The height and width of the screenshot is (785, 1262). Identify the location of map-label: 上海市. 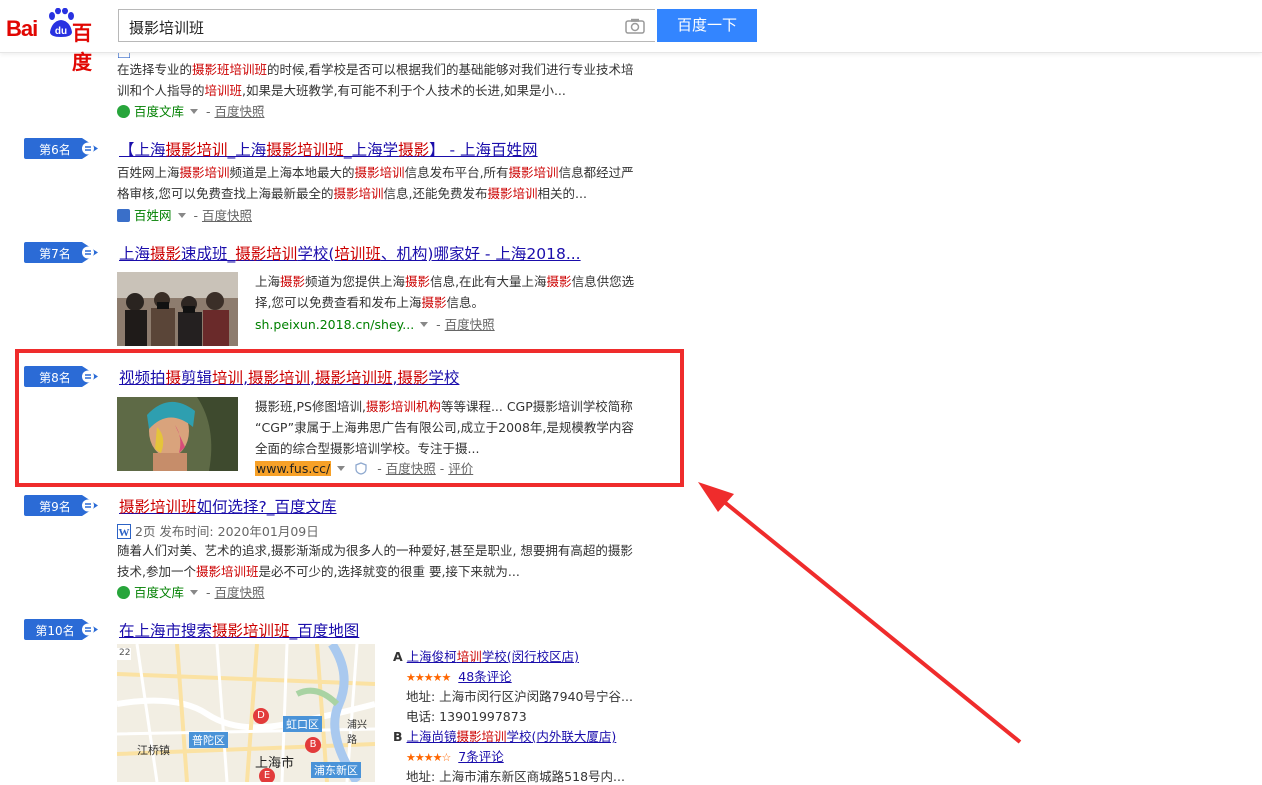
(275, 763).